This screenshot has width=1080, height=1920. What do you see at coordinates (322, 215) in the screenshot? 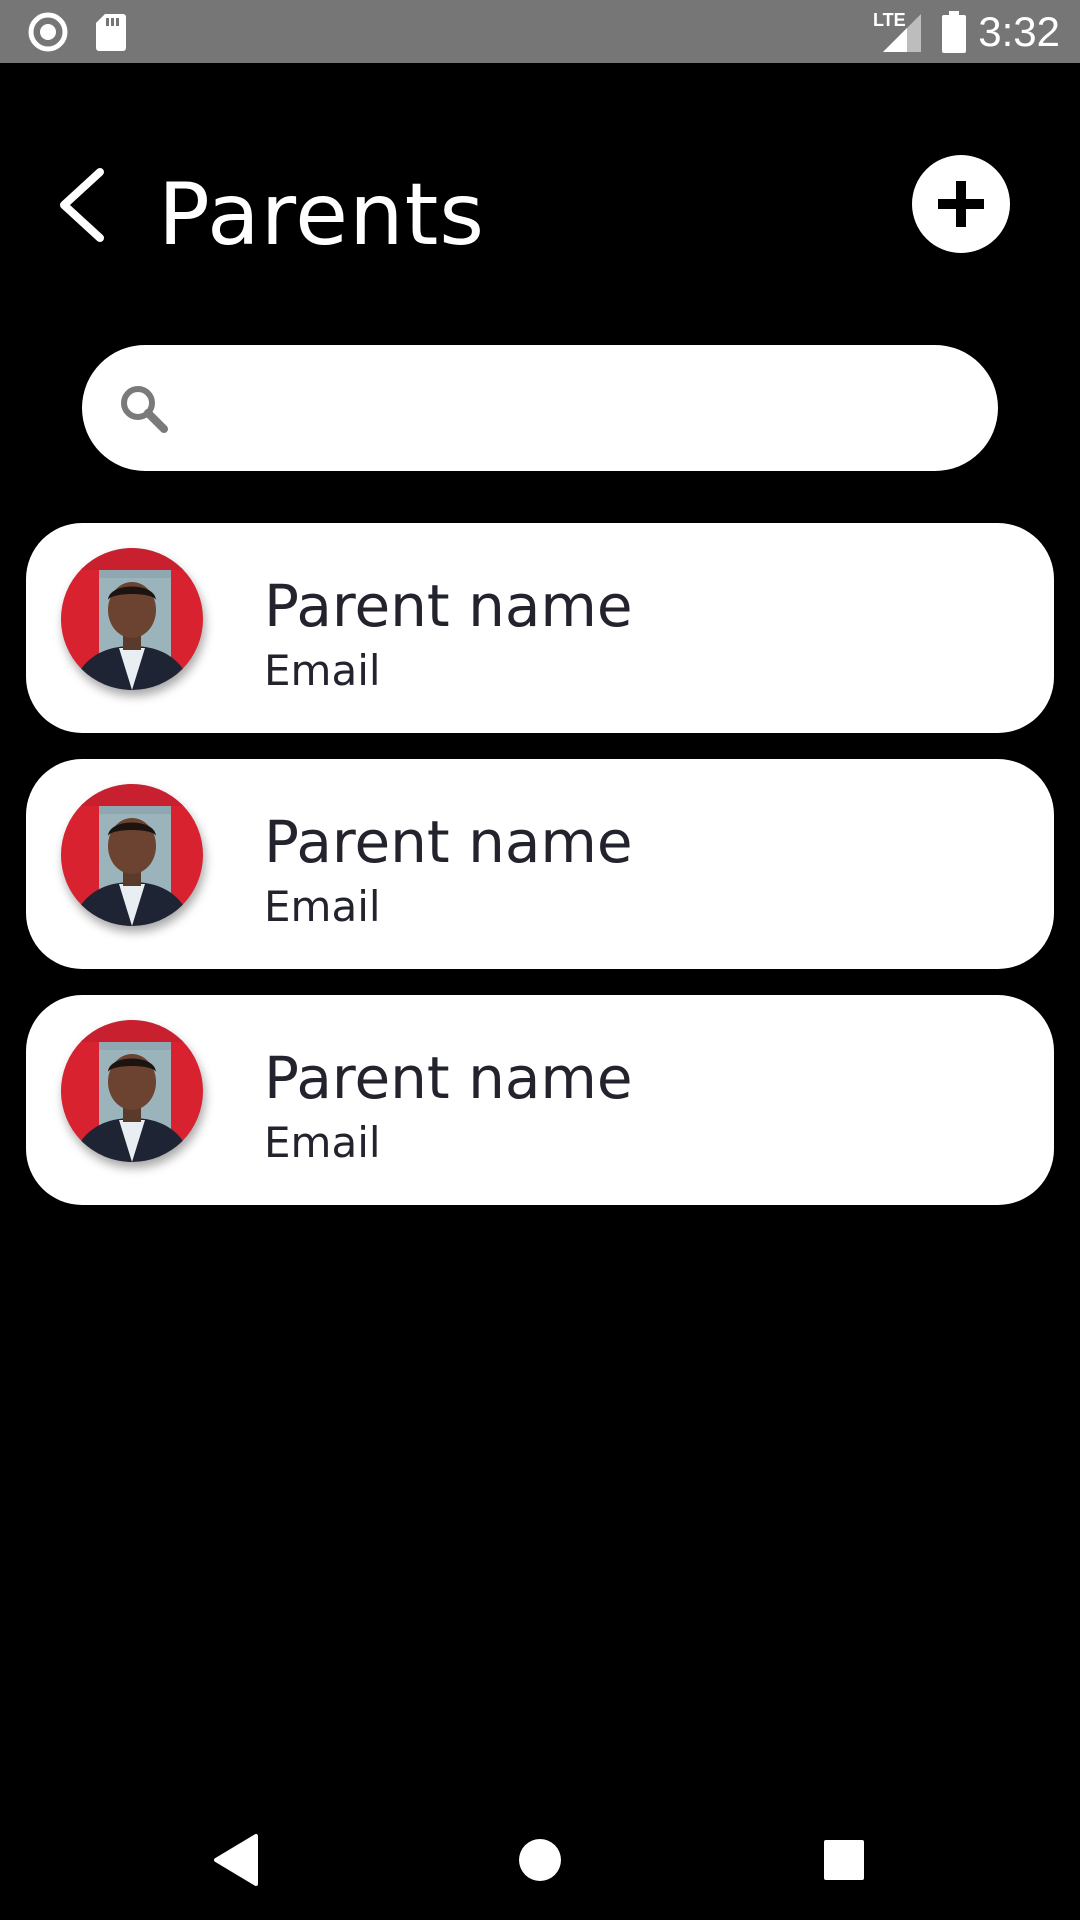
I see `page-title: Parents` at bounding box center [322, 215].